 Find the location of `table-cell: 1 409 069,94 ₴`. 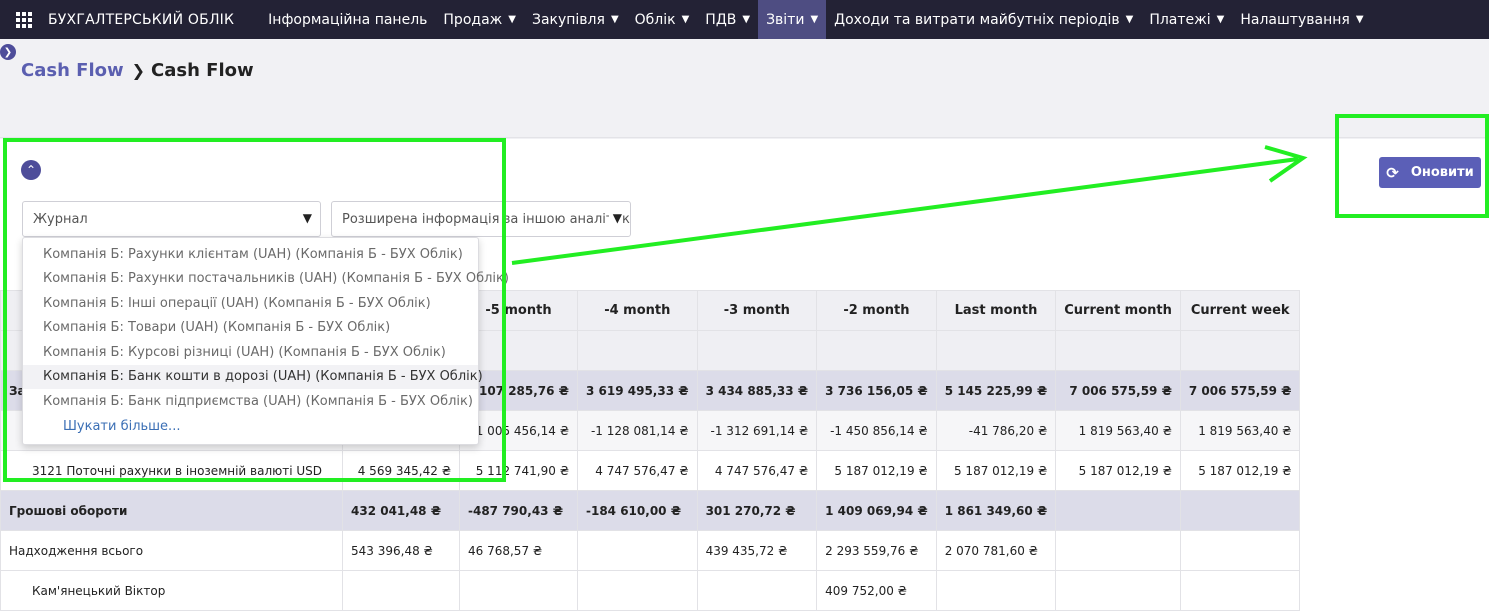

table-cell: 1 409 069,94 ₴ is located at coordinates (876, 510).